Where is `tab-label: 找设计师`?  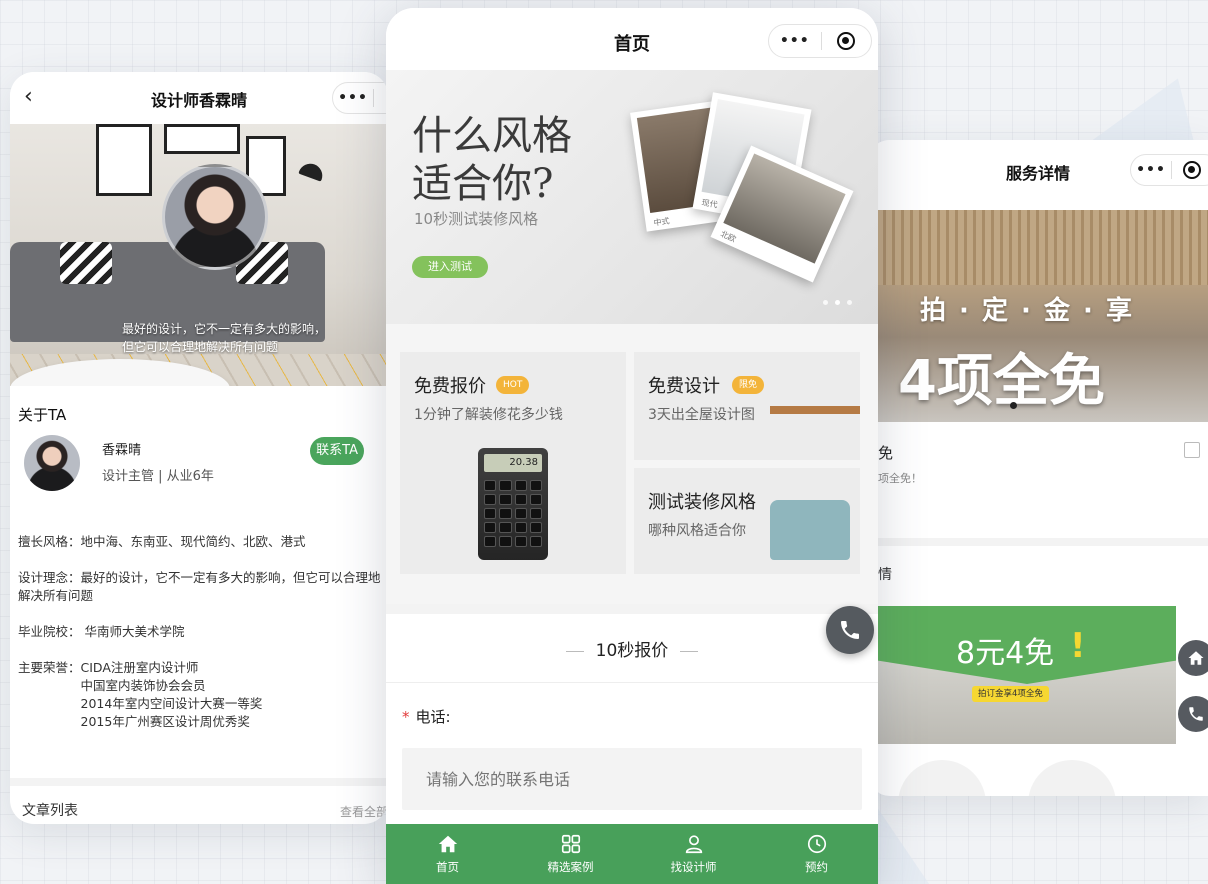
tab-label: 找设计师 is located at coordinates (693, 867).